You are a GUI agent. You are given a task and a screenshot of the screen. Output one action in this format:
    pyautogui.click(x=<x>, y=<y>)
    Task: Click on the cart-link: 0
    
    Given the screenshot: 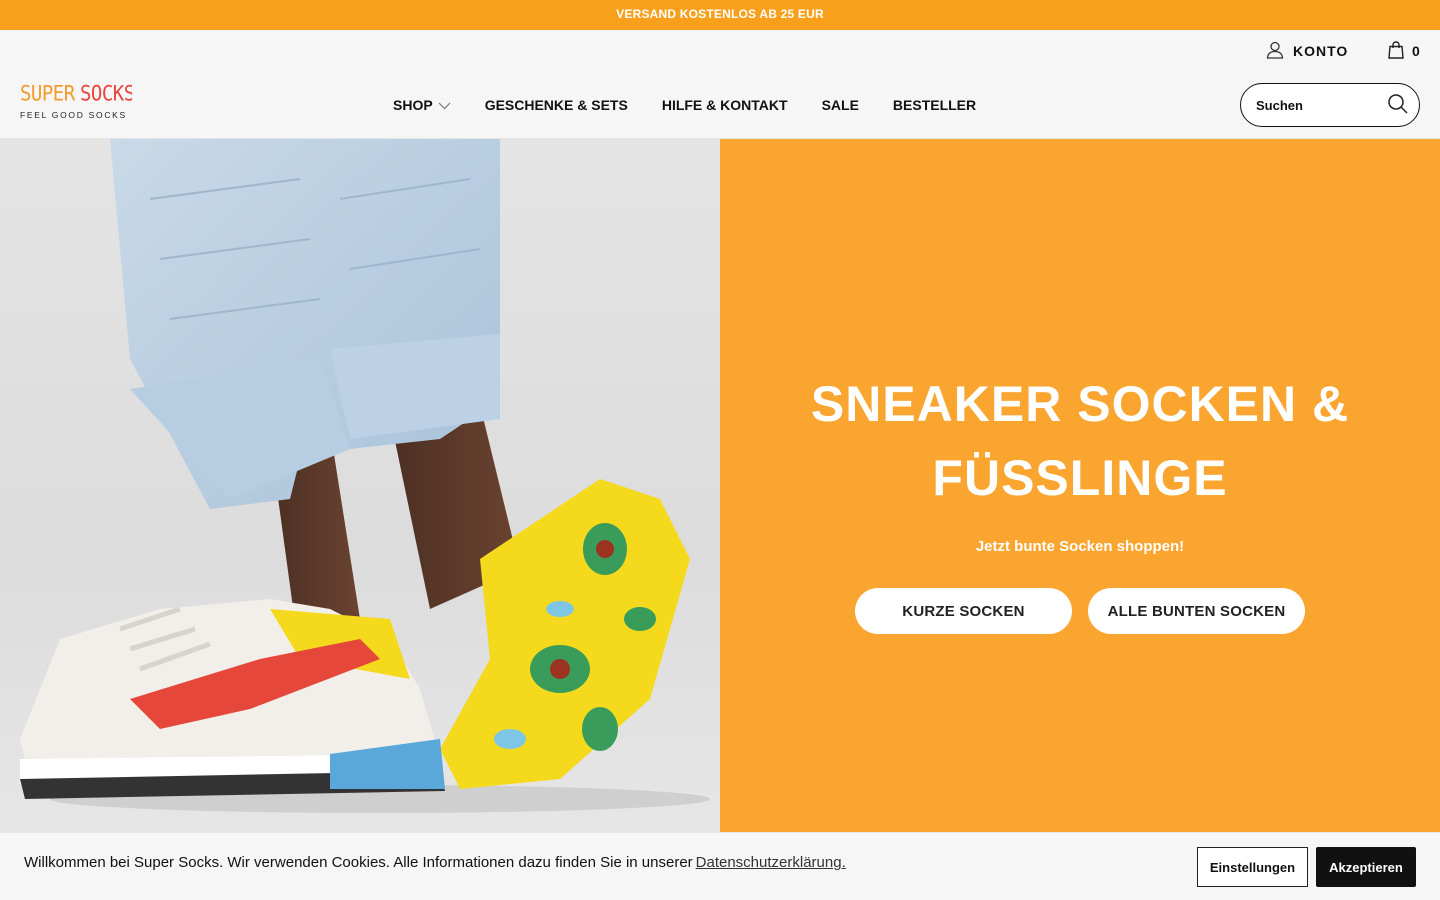 What is the action you would take?
    pyautogui.click(x=1404, y=51)
    